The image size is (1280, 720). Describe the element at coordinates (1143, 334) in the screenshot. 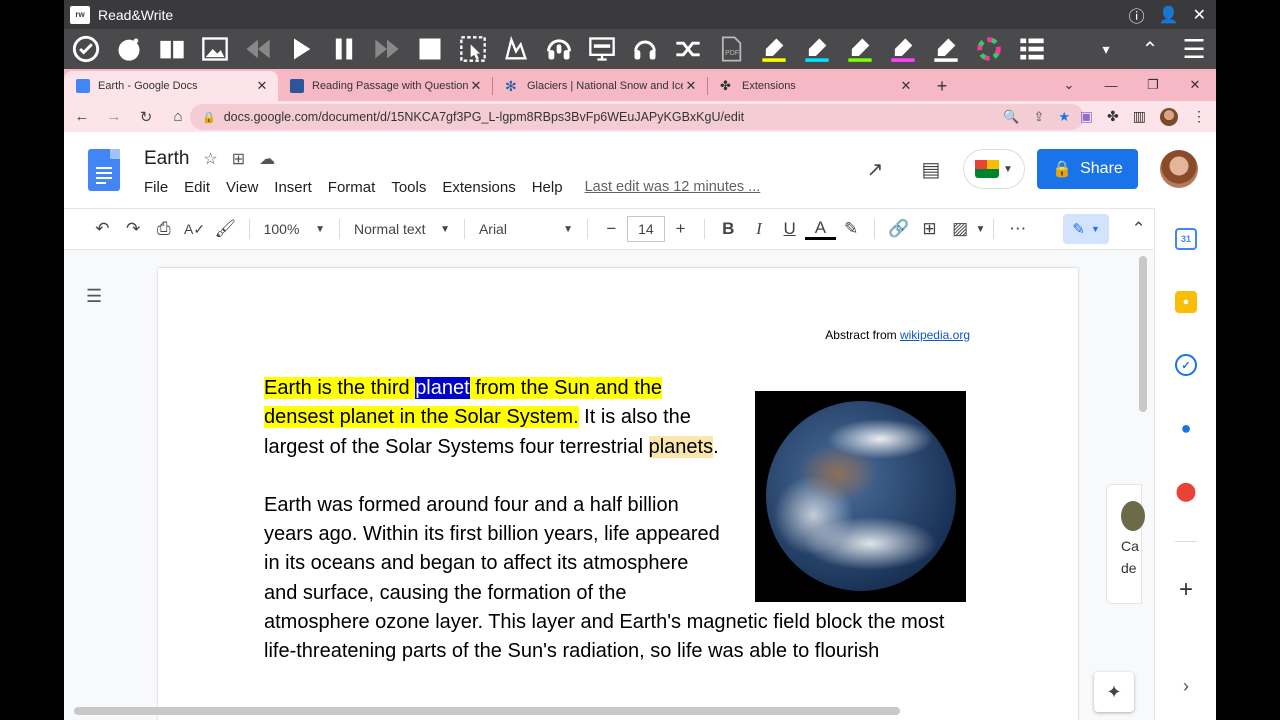

I see `vertical-scrollbar` at that location.